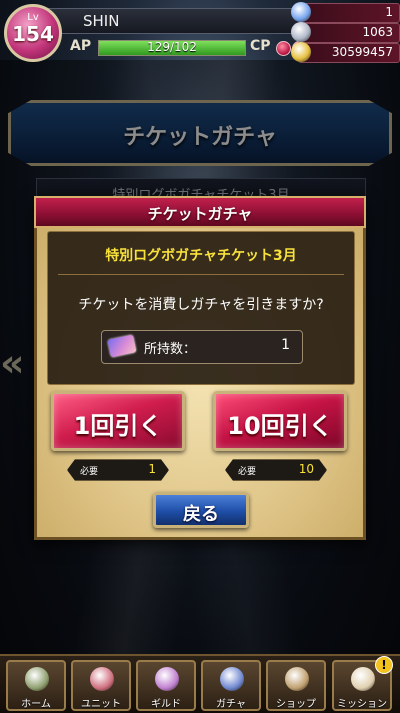 The height and width of the screenshot is (713, 400). Describe the element at coordinates (37, 679) in the screenshot. I see `home-icon` at that location.